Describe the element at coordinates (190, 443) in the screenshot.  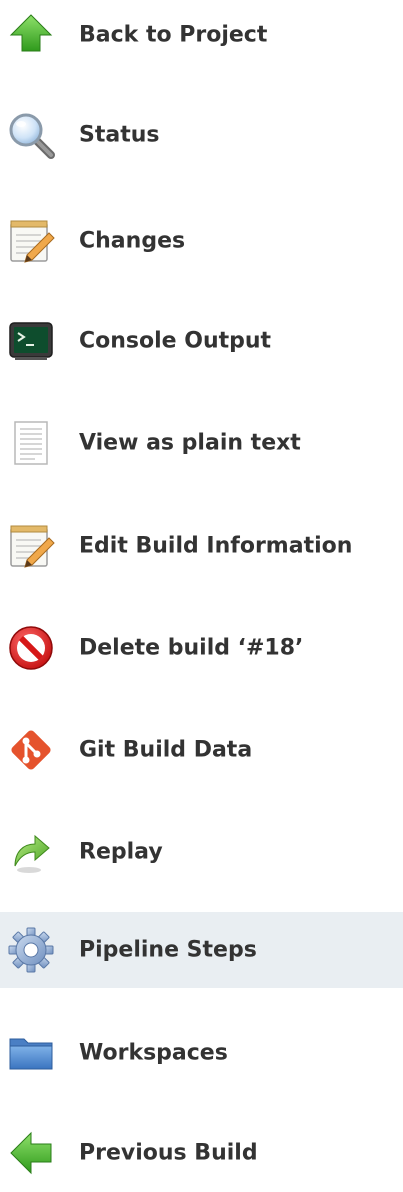
I see `task-label: View as plain text` at that location.